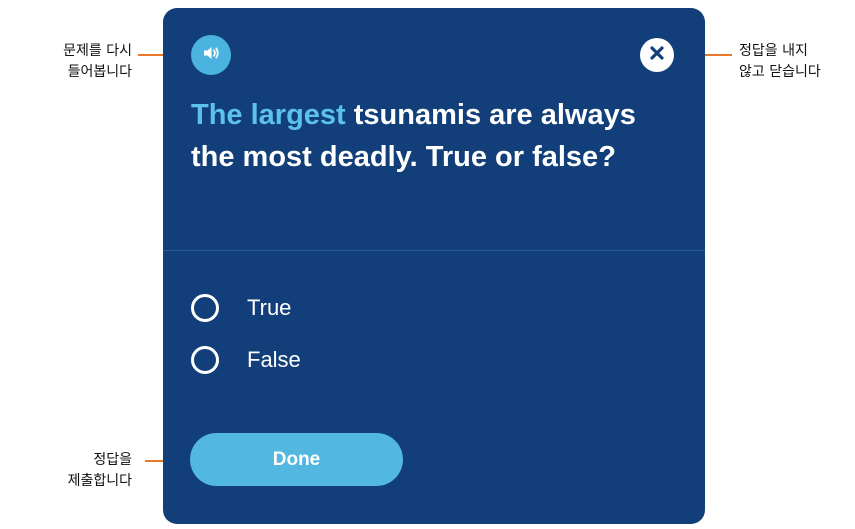  What do you see at coordinates (112, 460) in the screenshot?
I see `callout-submit-line1: 정답을` at bounding box center [112, 460].